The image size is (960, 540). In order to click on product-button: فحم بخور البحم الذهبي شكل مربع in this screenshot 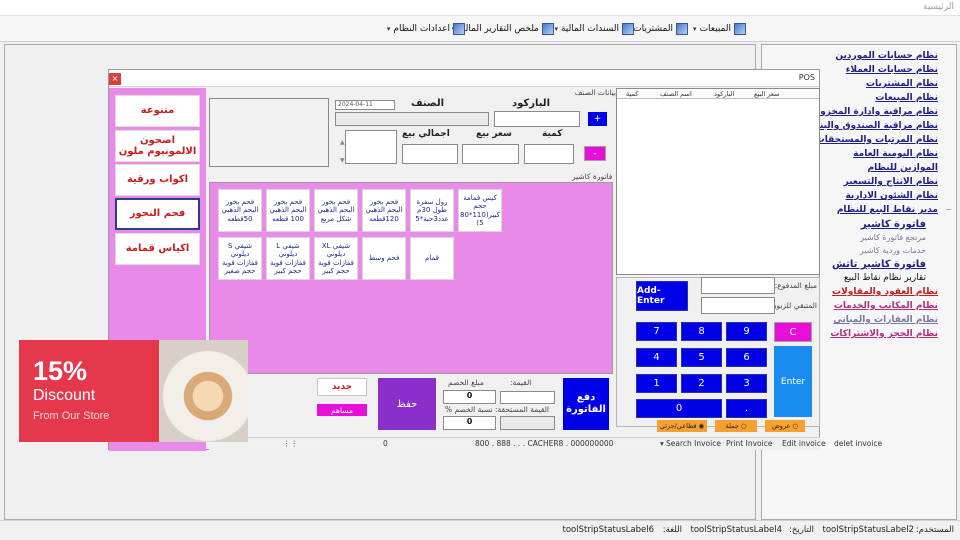, I will do `click(336, 210)`.